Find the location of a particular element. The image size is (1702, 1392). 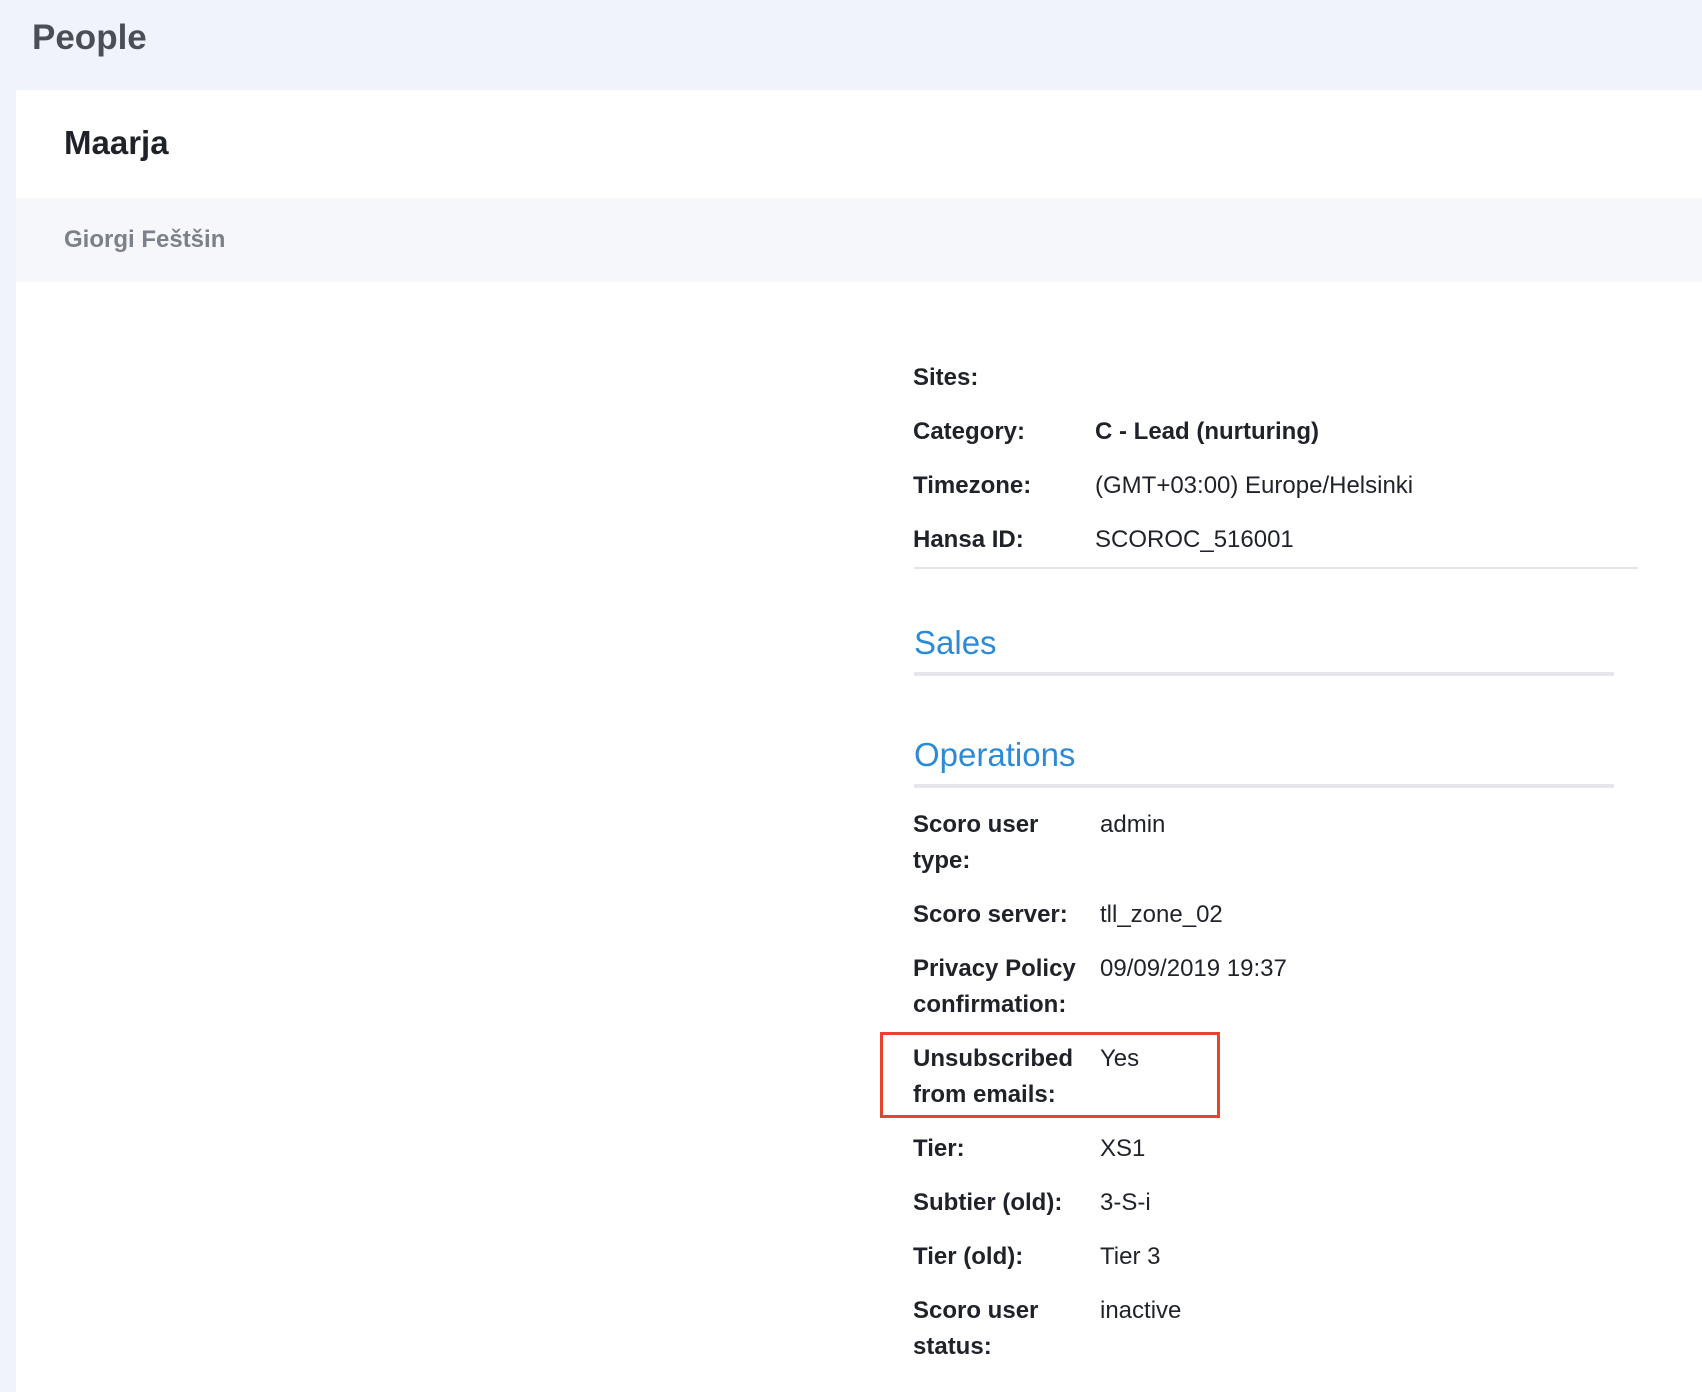

detail-label: Category: is located at coordinates (969, 431).